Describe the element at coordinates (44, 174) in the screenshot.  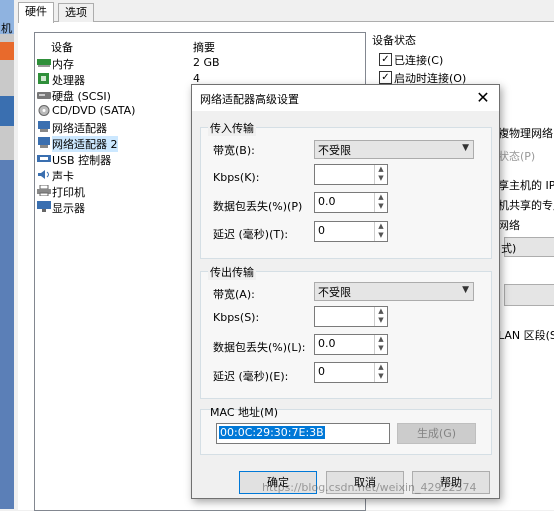
I see `sound-icon` at that location.